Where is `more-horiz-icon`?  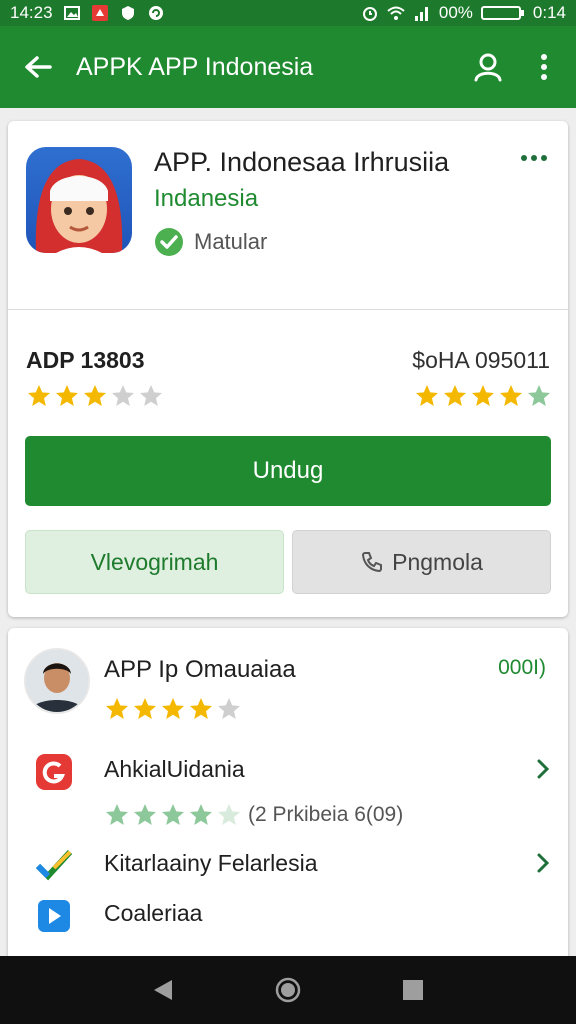 more-horiz-icon is located at coordinates (534, 158).